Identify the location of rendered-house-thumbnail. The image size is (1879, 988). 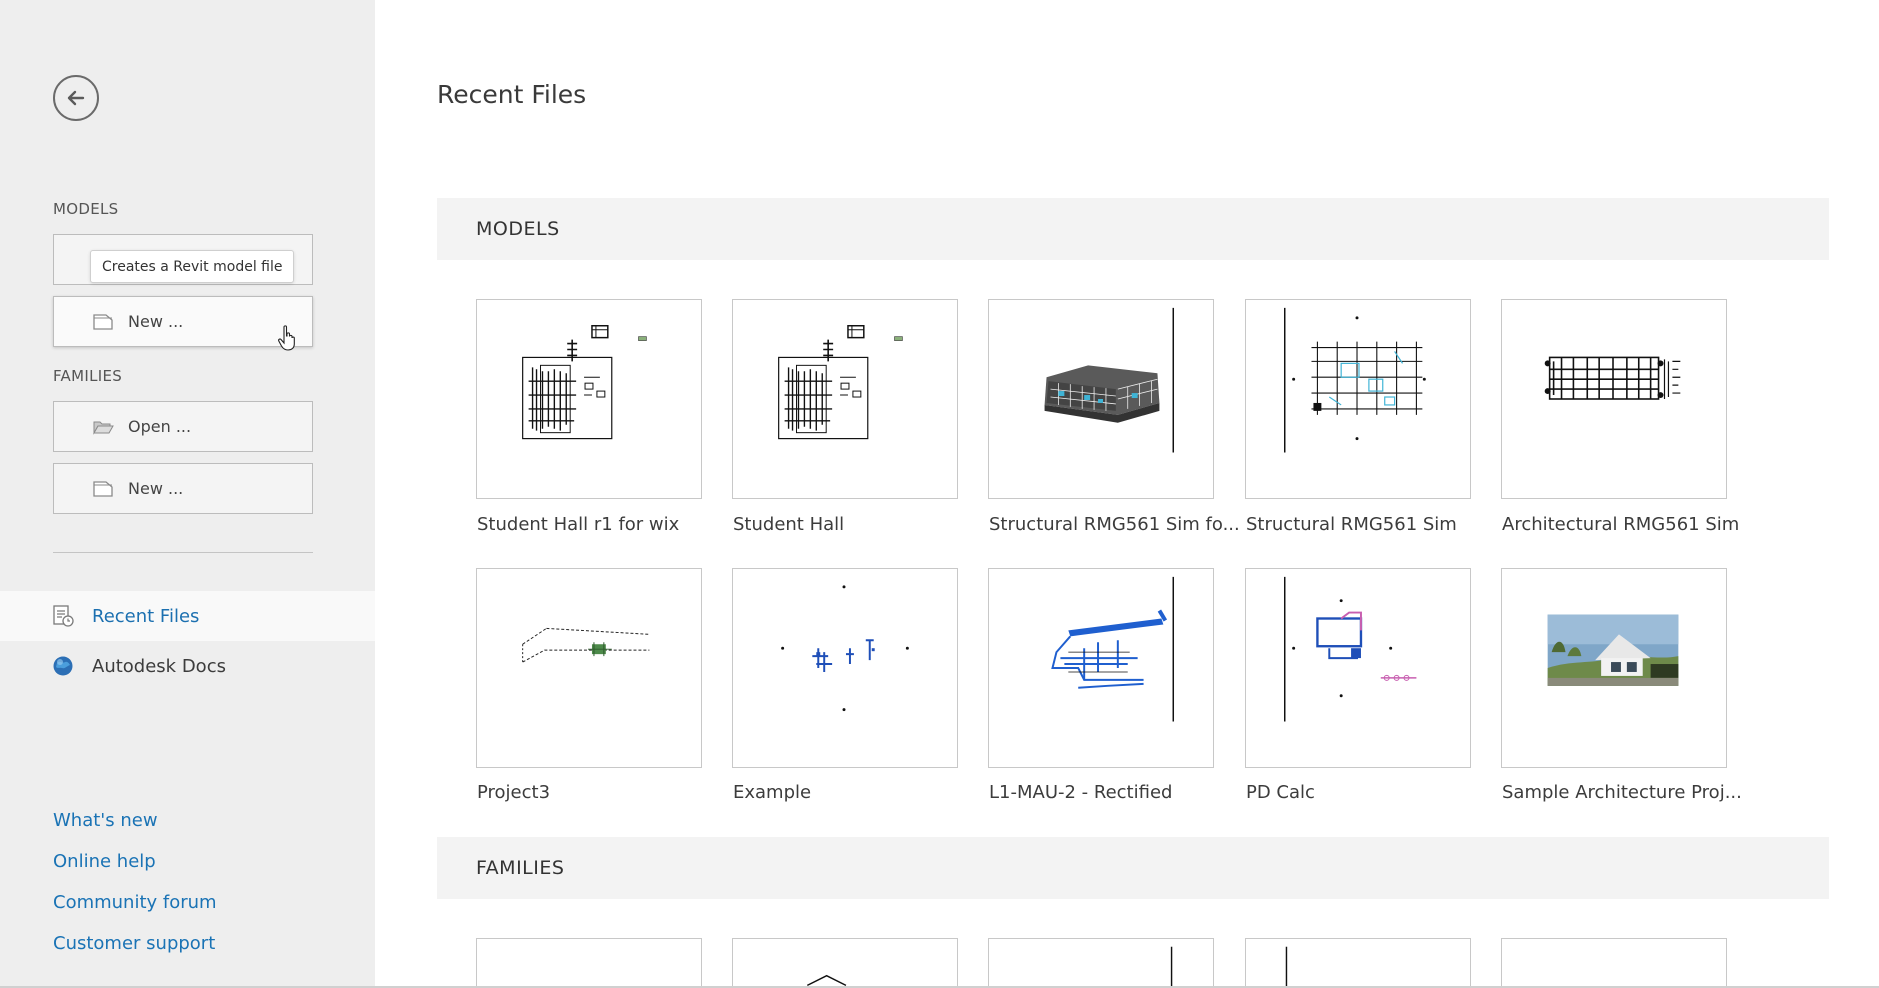
(1613, 650).